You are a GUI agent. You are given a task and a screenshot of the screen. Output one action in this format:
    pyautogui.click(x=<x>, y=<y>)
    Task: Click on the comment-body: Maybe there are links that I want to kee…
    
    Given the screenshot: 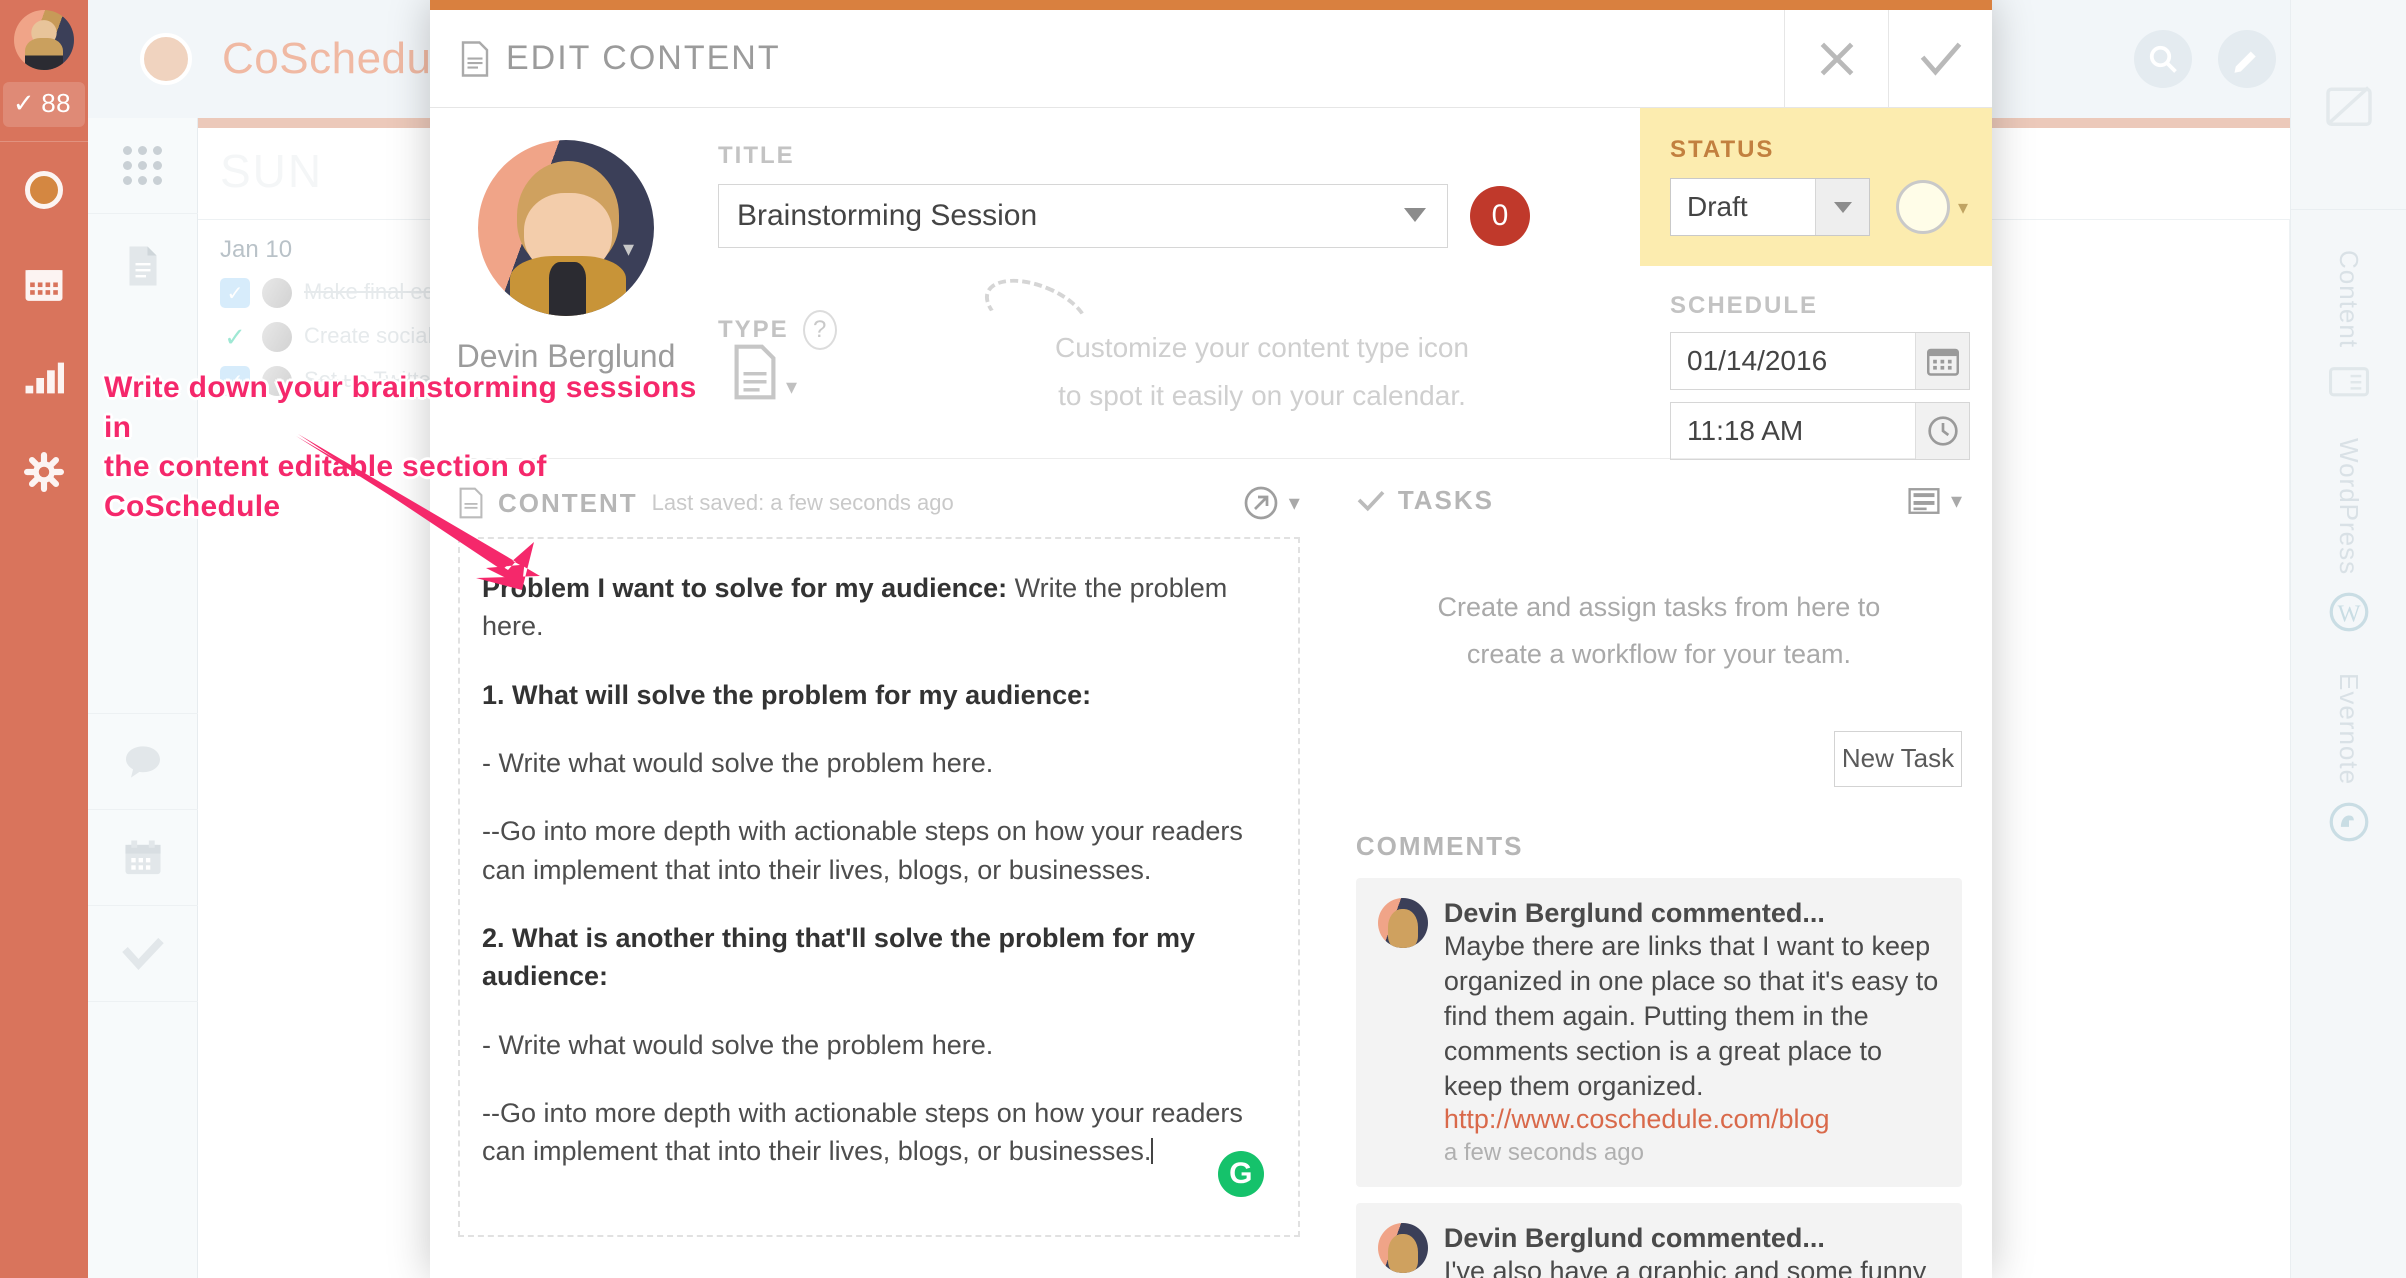 What is the action you would take?
    pyautogui.click(x=1691, y=1015)
    